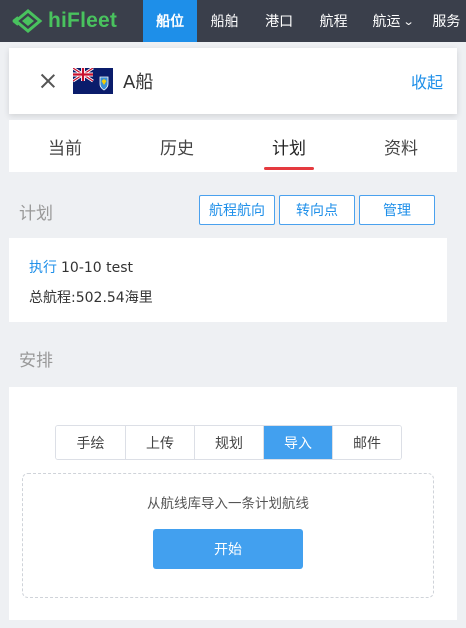 The height and width of the screenshot is (628, 466). I want to click on route-source-selector: 手绘 上传 规划 导入 邮件, so click(228, 442).